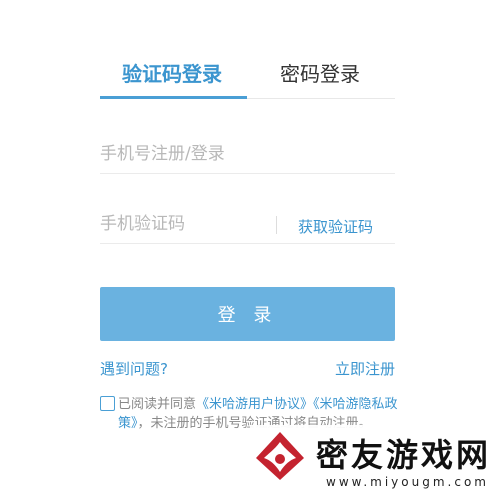  I want to click on active-tab-indicator, so click(173, 97).